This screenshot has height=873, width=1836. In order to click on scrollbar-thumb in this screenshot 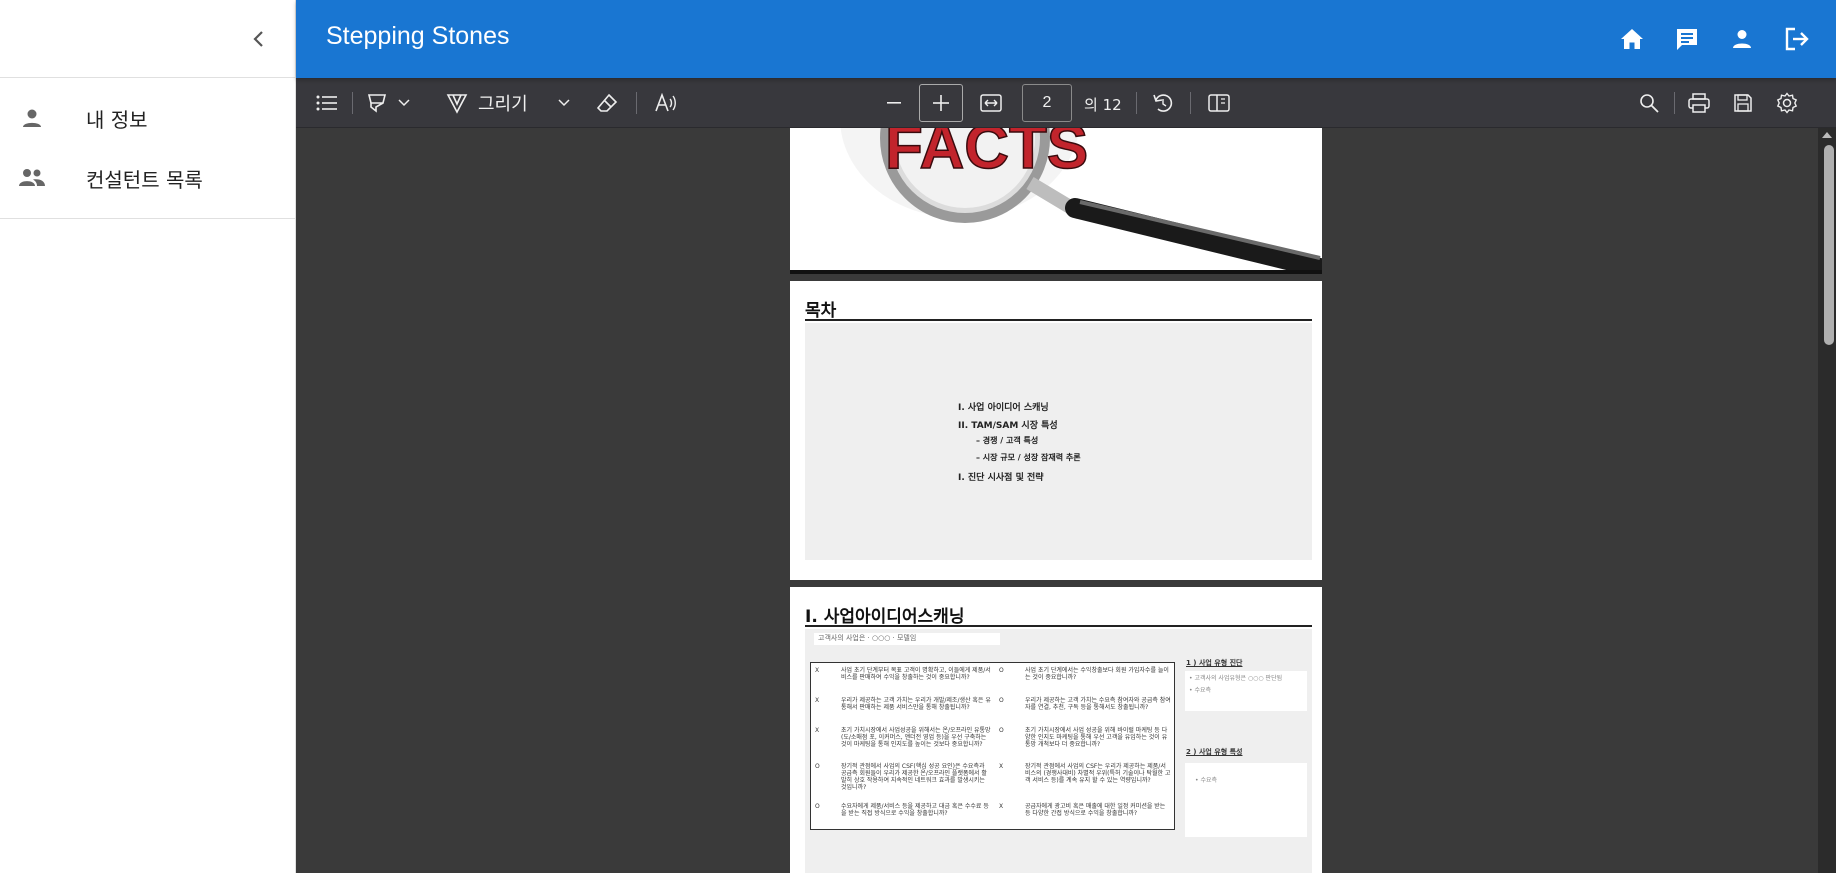, I will do `click(1829, 245)`.